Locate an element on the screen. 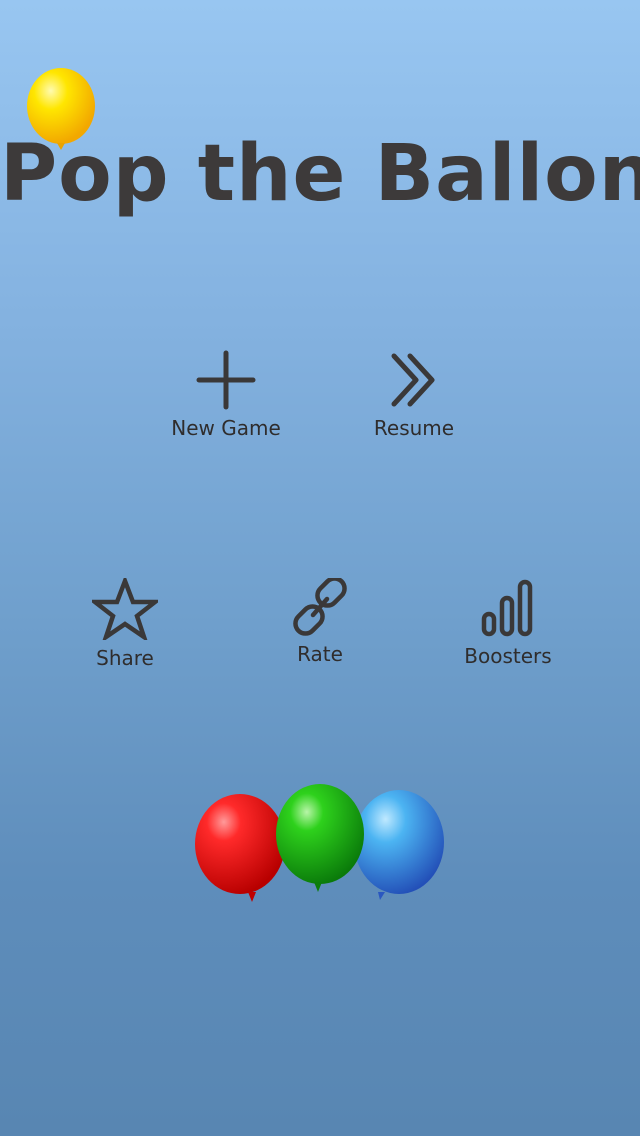  resume-button: Resume is located at coordinates (414, 395).